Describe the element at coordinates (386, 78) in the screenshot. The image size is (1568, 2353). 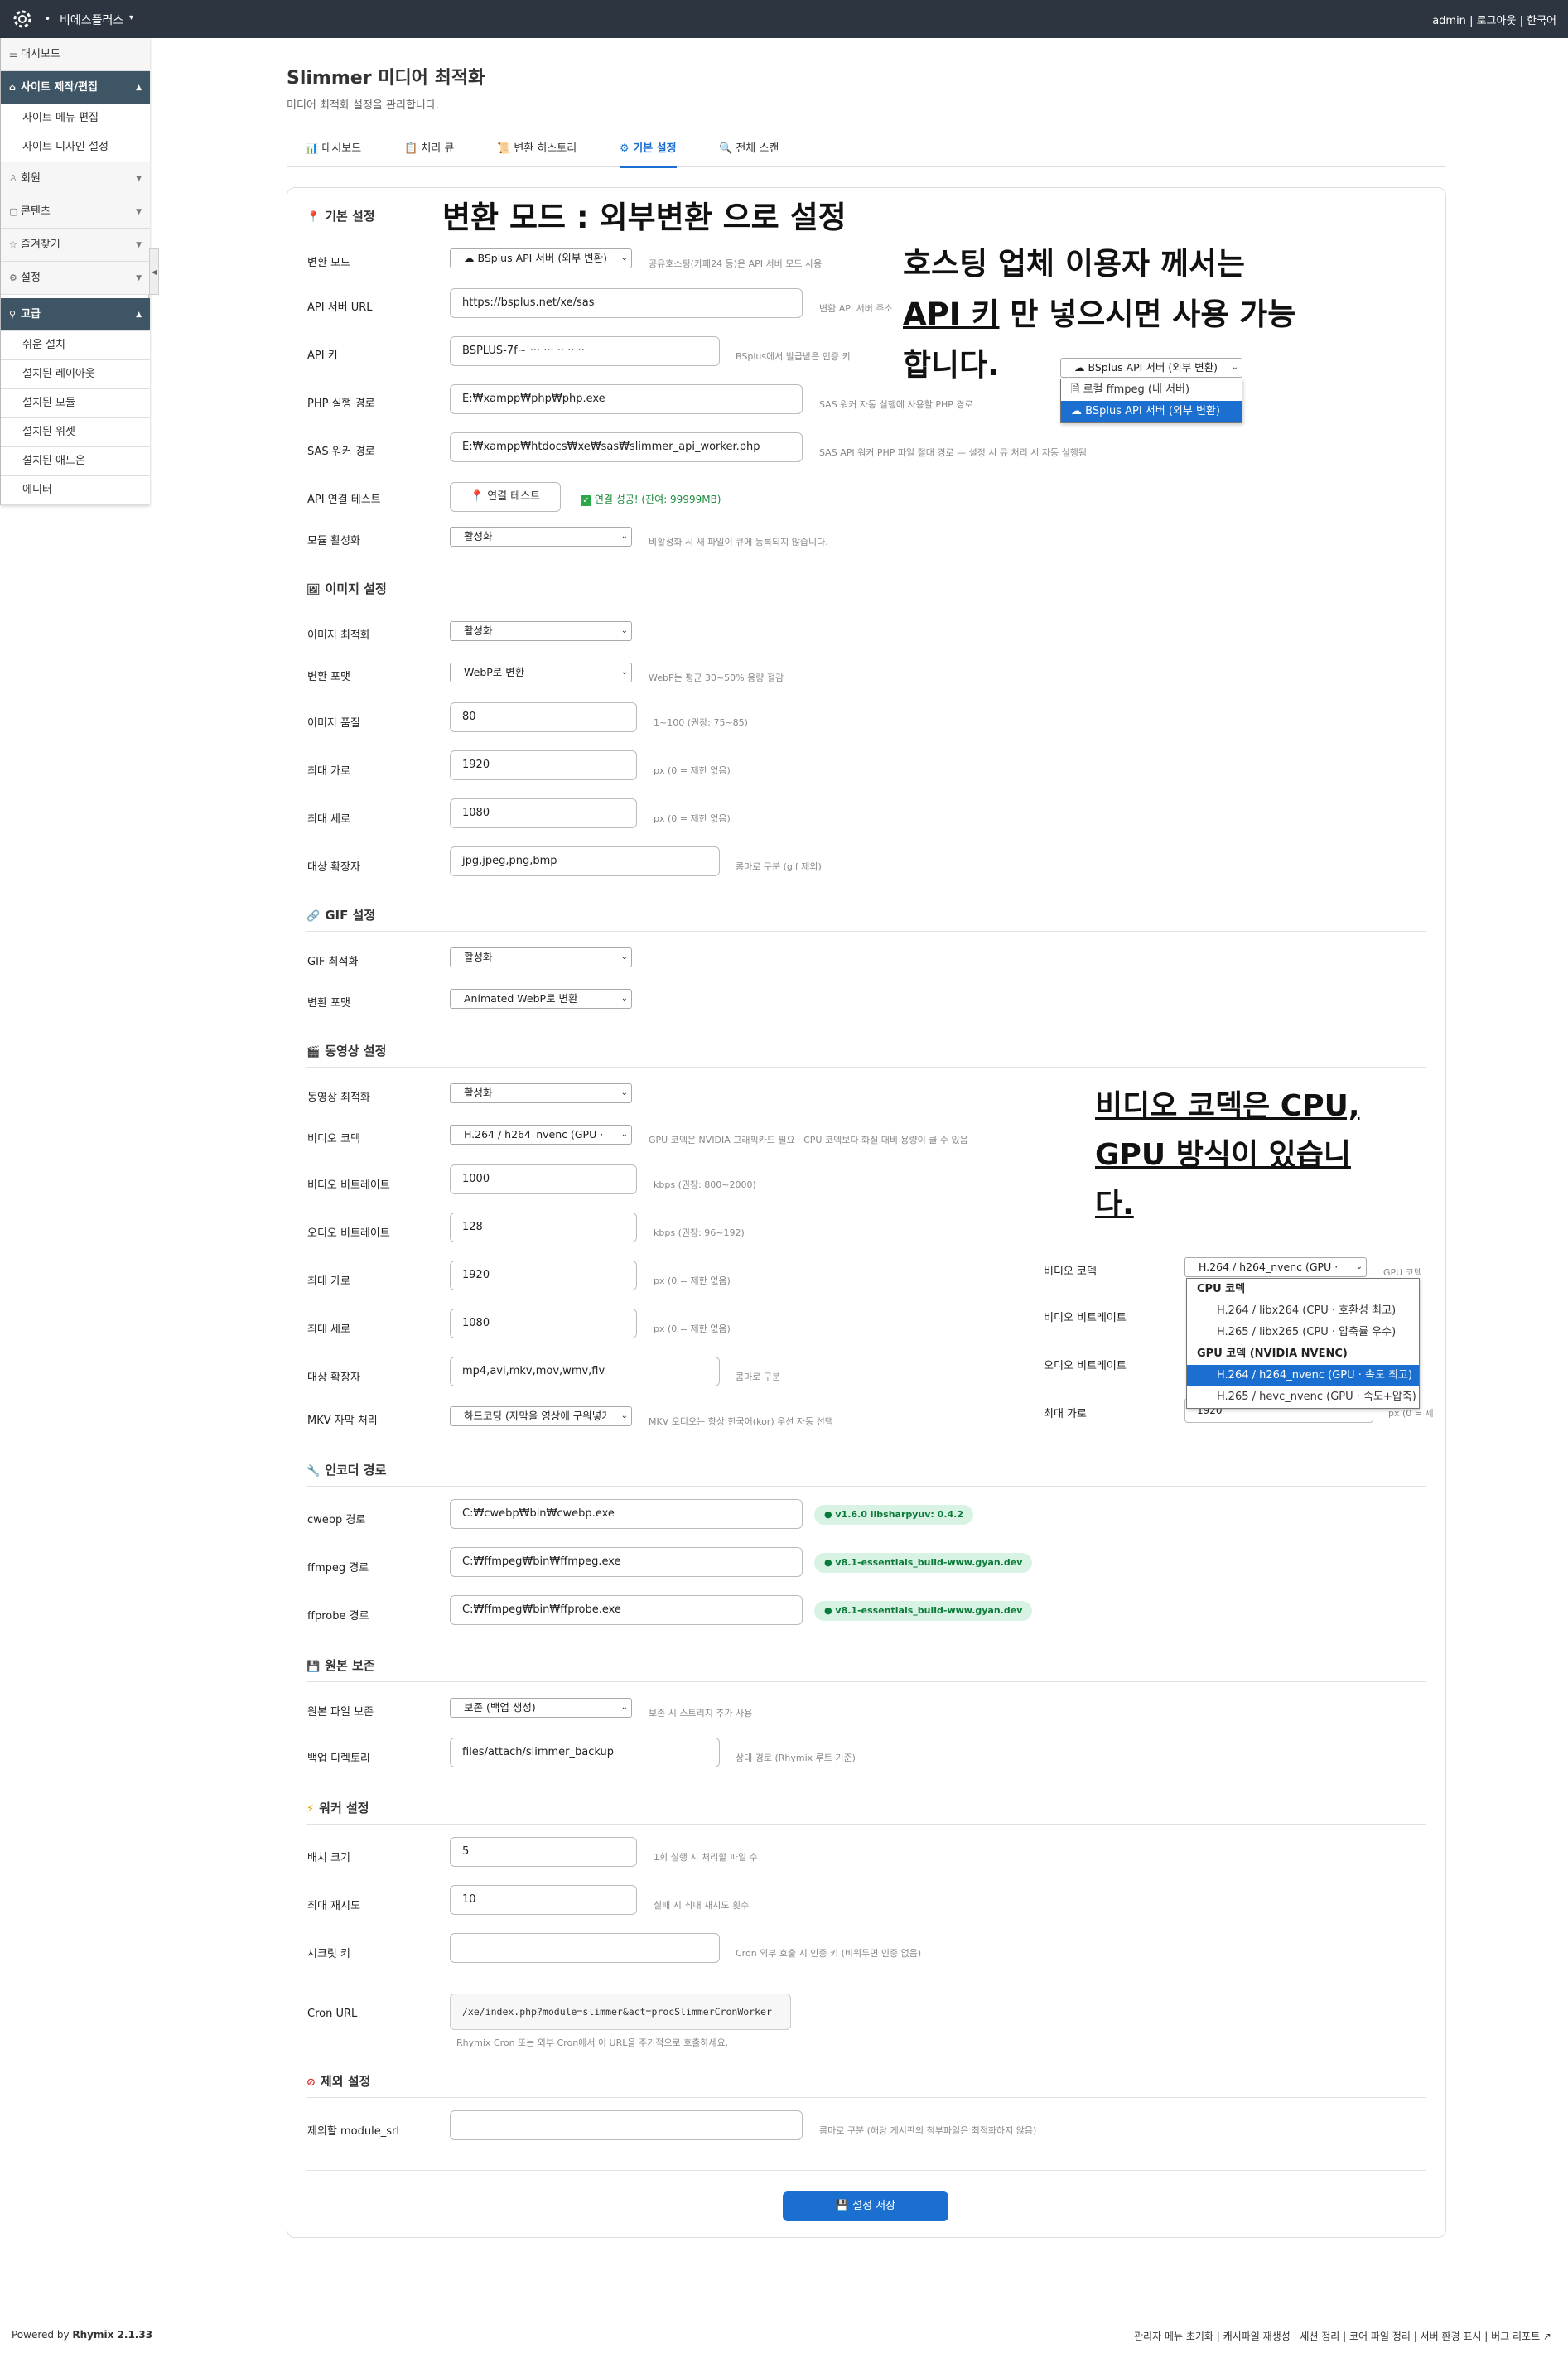
I see `page-title: Slimmer 미디어 최적화` at that location.